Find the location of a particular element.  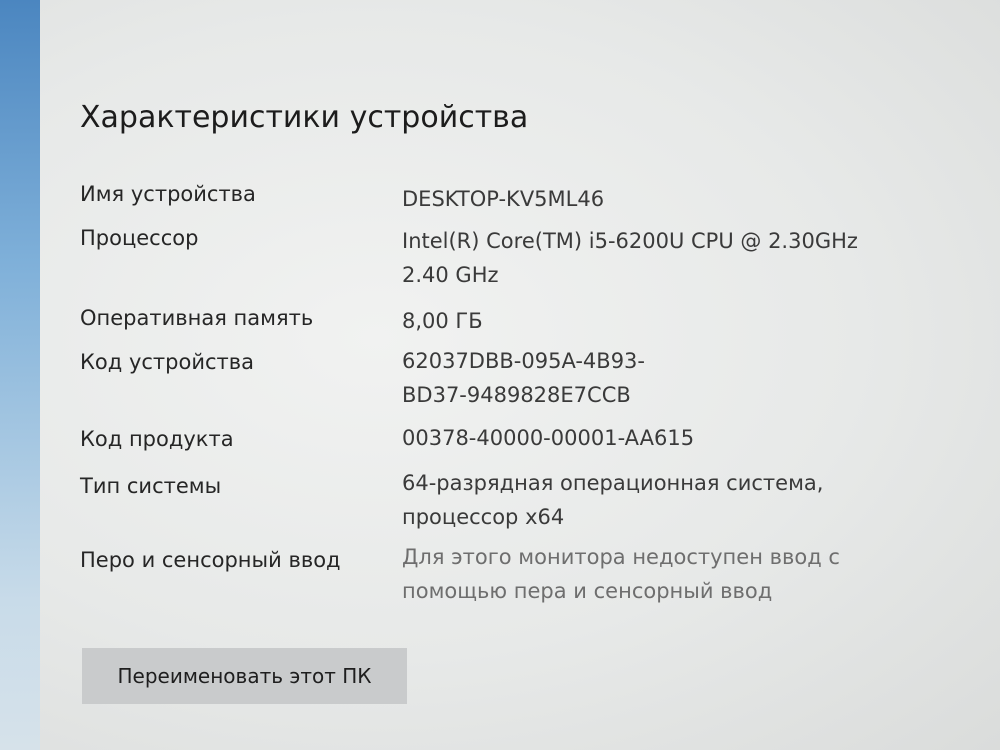

device-id-value-line1: 62037DBB-095A-4B93- is located at coordinates (523, 361).